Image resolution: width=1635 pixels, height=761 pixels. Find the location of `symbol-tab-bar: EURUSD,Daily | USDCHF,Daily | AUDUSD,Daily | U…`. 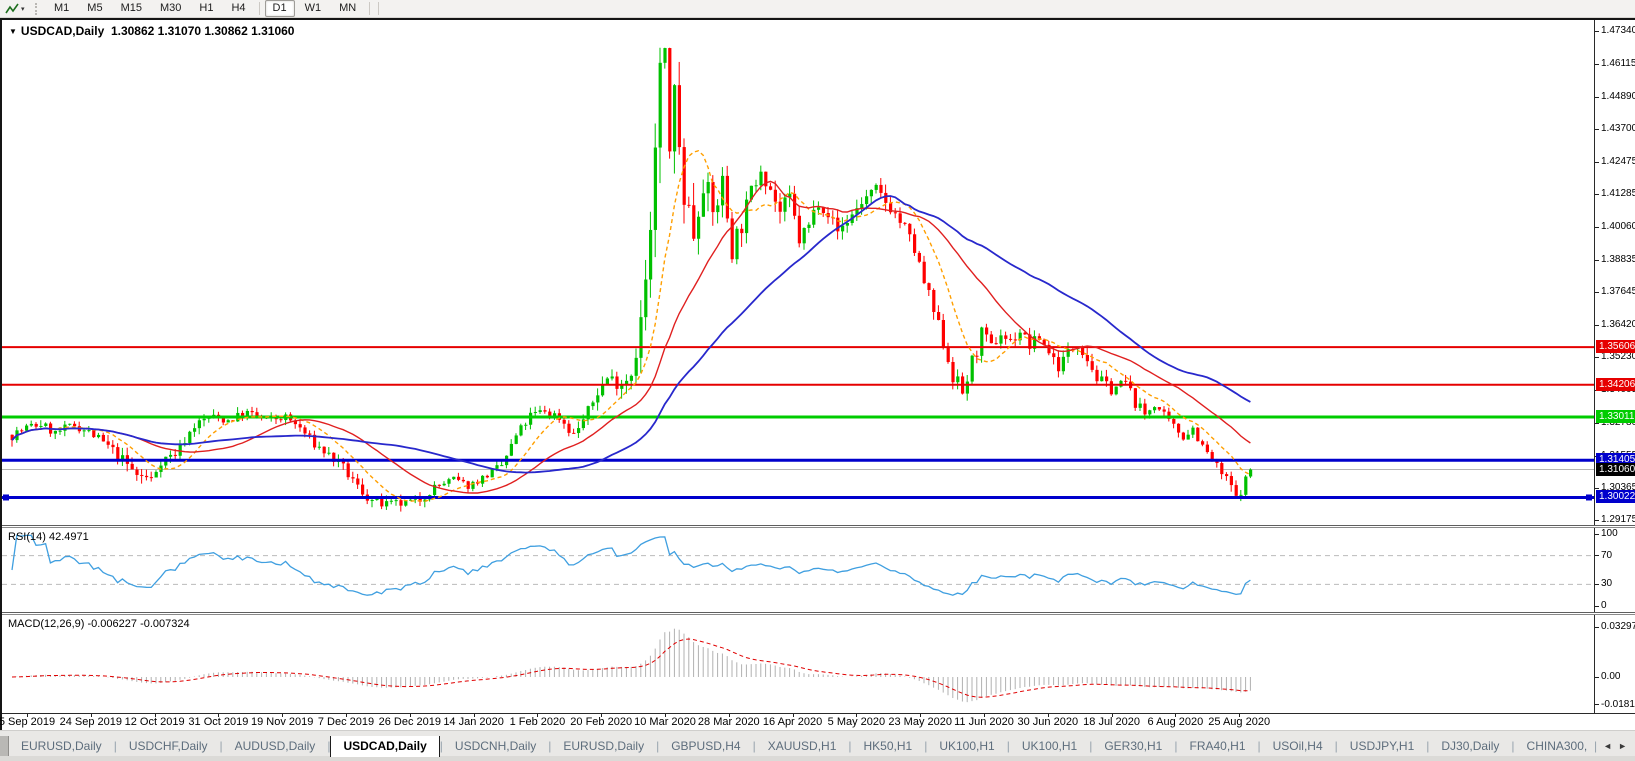

symbol-tab-bar: EURUSD,Daily | USDCHF,Daily | AUDUSD,Daily | U… is located at coordinates (817, 745).